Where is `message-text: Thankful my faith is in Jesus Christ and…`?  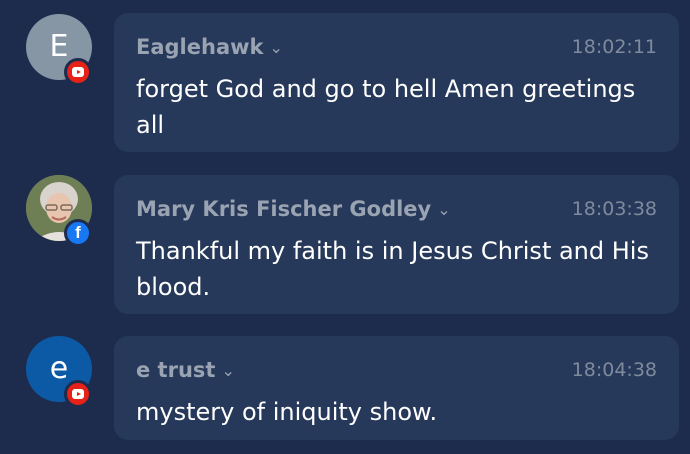
message-text: Thankful my faith is in Jesus Christ and… is located at coordinates (392, 269).